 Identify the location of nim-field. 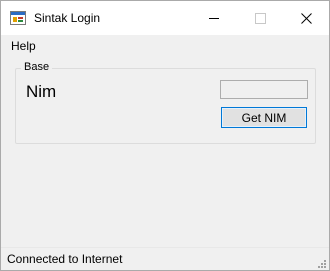
(264, 89).